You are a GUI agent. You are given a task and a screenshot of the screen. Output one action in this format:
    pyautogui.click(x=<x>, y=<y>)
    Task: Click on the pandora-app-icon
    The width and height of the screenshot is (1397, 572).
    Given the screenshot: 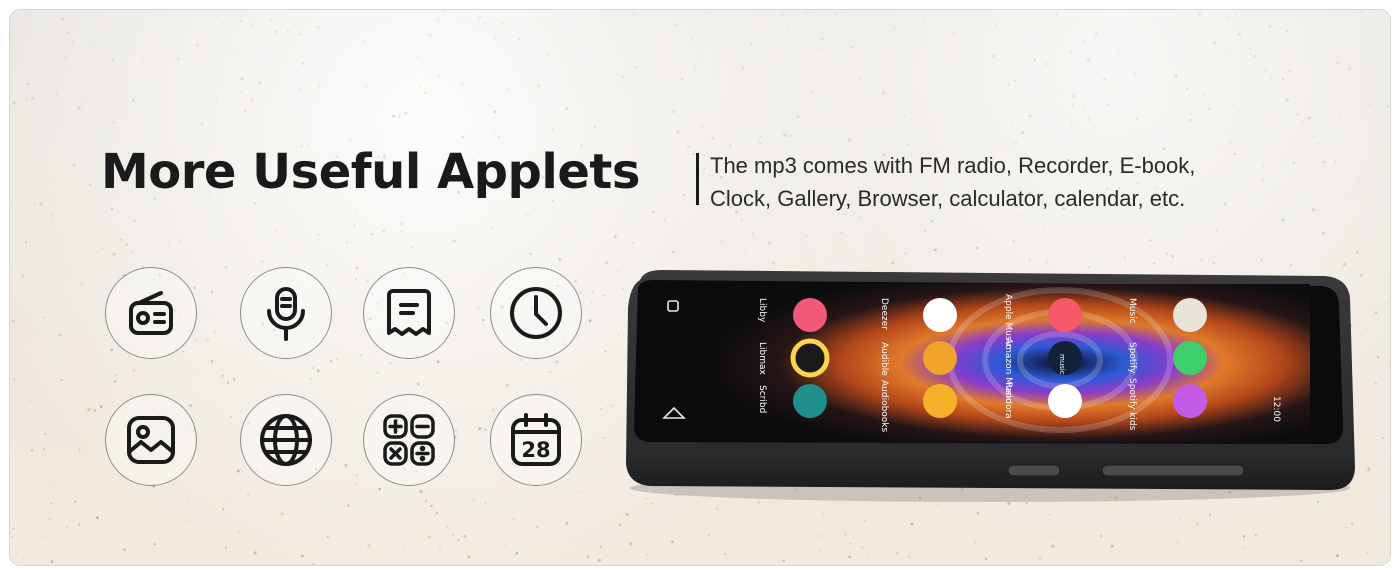 What is the action you would take?
    pyautogui.click(x=1065, y=401)
    